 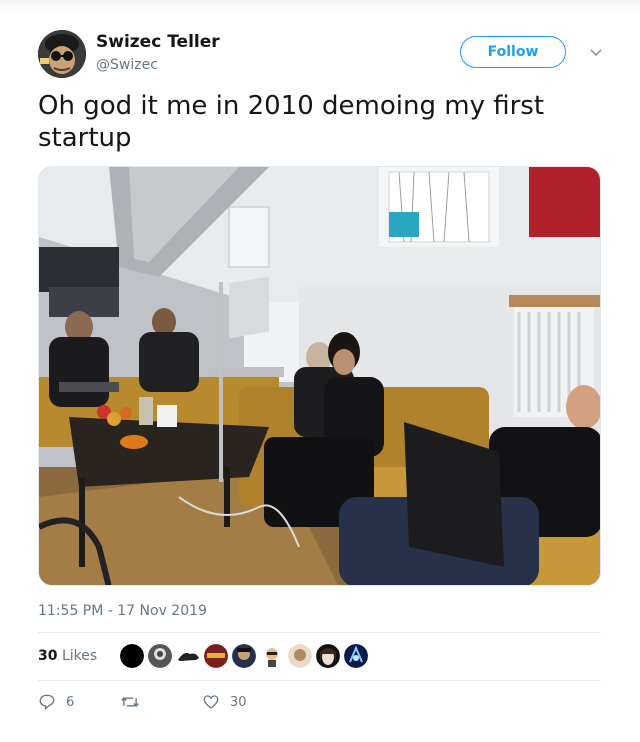 I want to click on like-count: 30, so click(x=238, y=702).